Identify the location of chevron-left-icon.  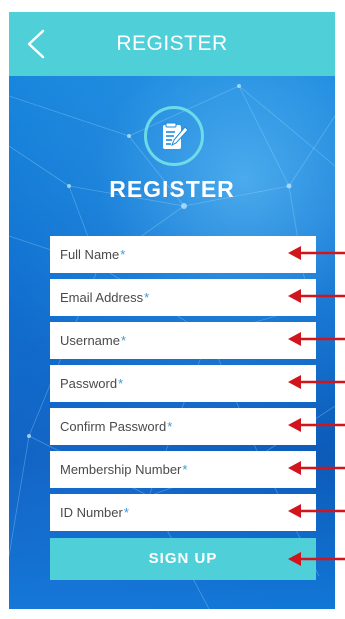
(36, 44).